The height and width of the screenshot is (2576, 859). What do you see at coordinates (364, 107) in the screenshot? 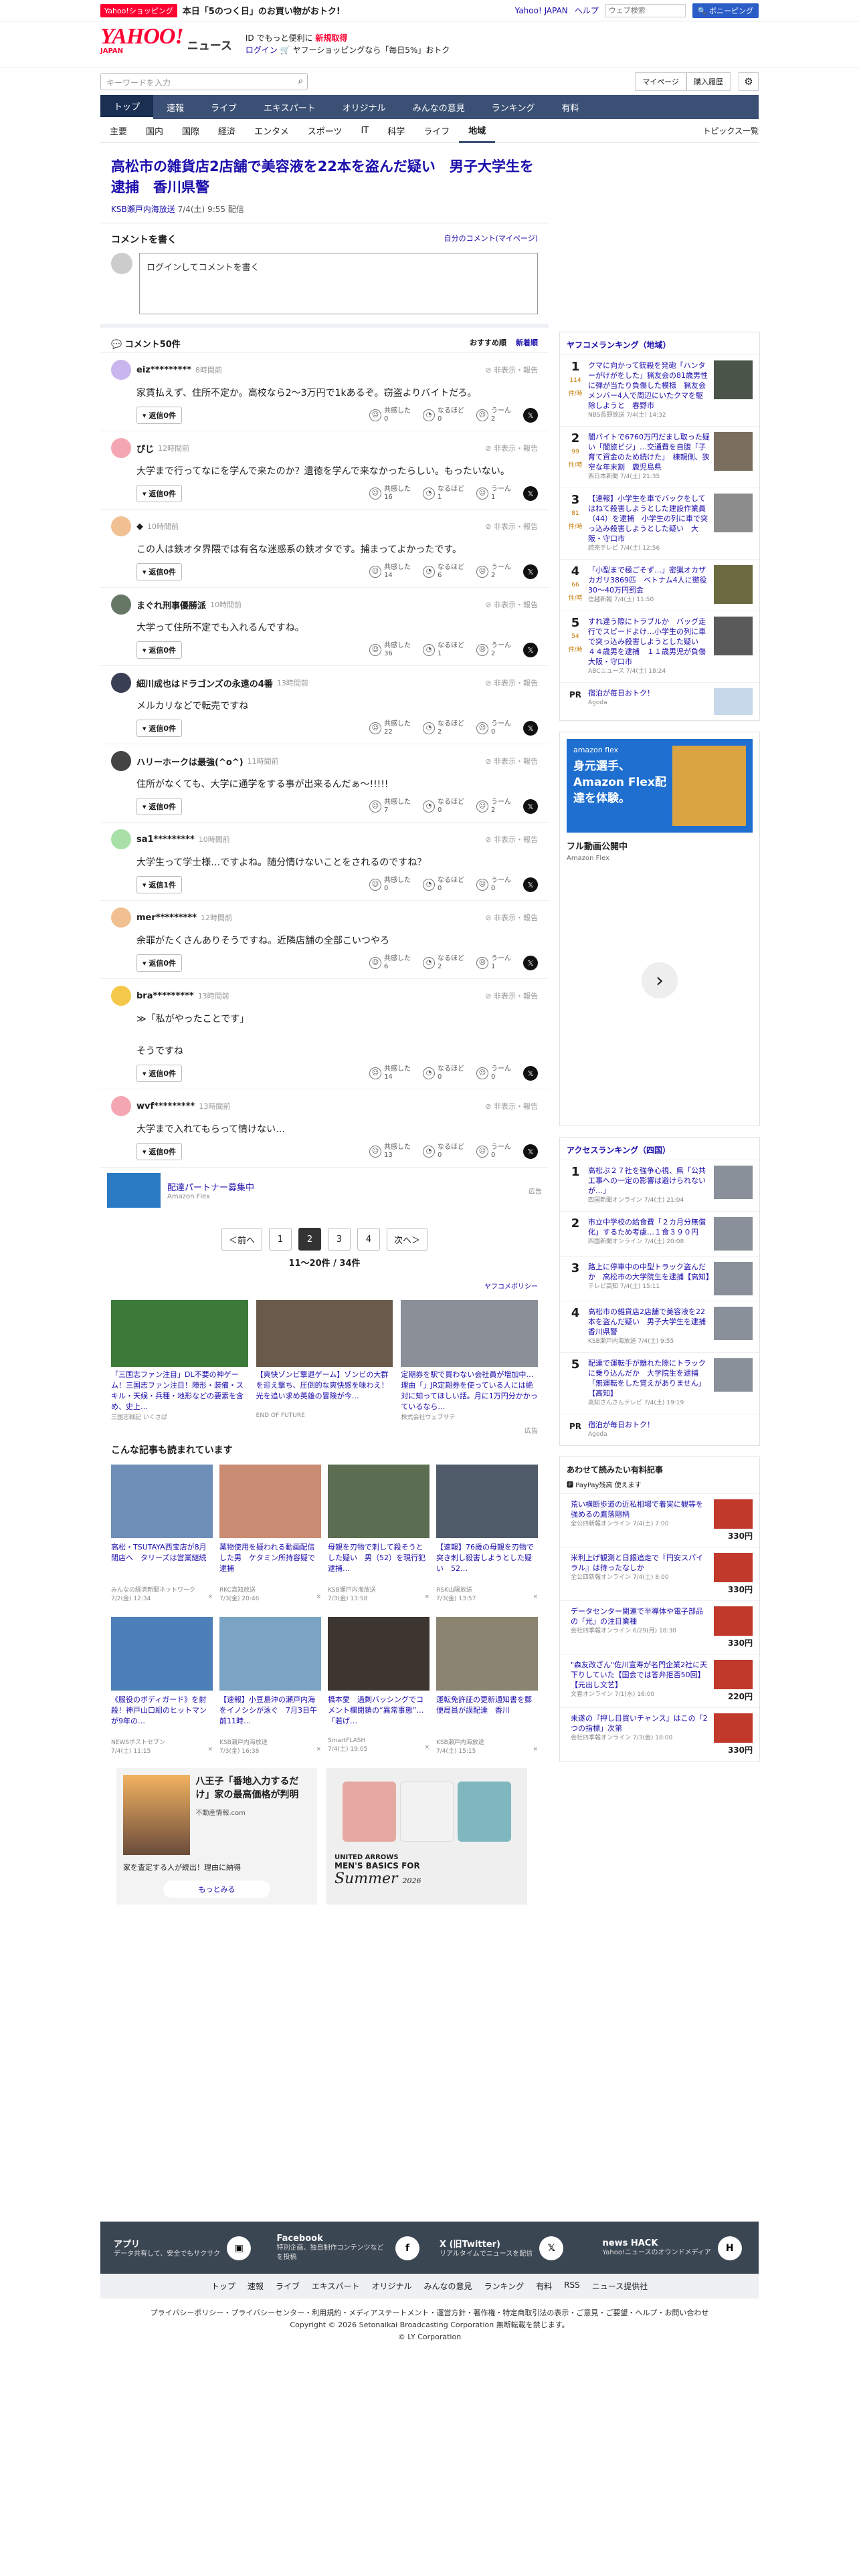
I see `nav-original: オリジナル` at bounding box center [364, 107].